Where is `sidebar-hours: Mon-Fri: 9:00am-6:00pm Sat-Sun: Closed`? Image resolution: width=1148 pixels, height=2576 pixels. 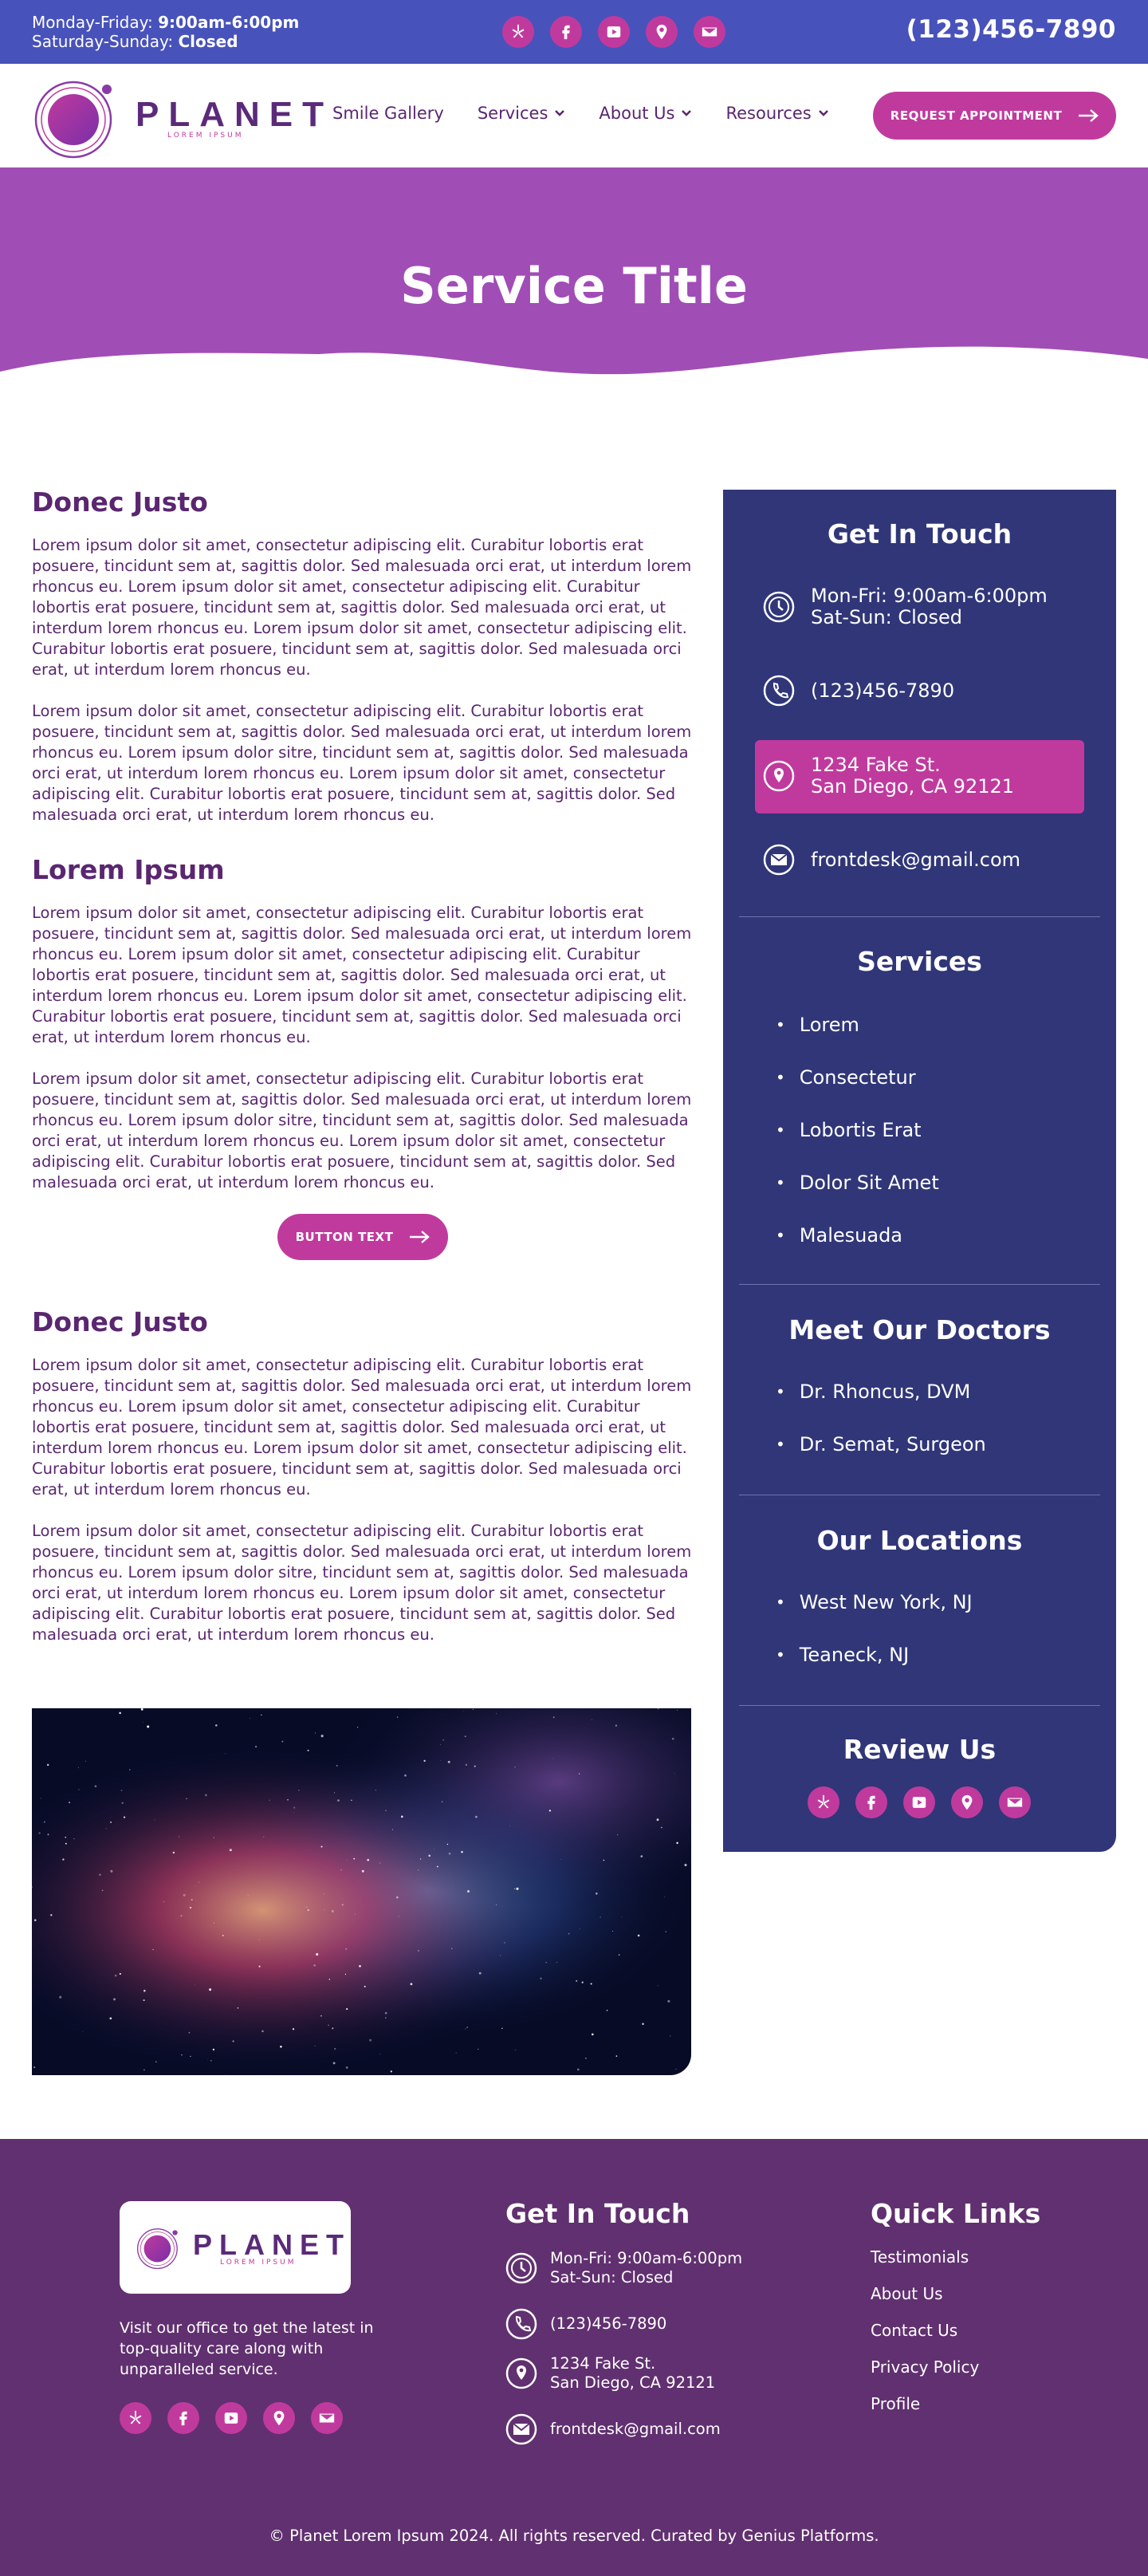
sidebar-hours: Mon-Fri: 9:00am-6:00pm Sat-Sun: Closed is located at coordinates (906, 606).